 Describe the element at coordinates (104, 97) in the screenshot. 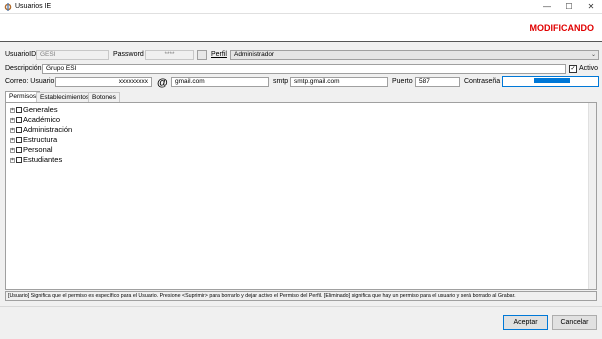

I see `tab-botones: Botones` at that location.